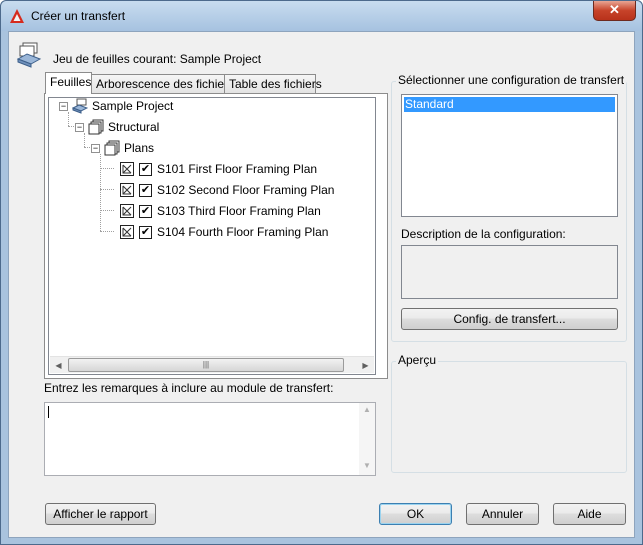  I want to click on close-button: ✕, so click(614, 11).